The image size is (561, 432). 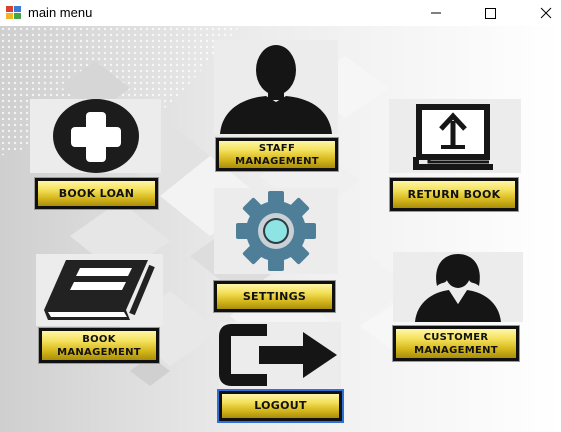 What do you see at coordinates (277, 161) in the screenshot?
I see `staff-management-label-line2: MANAGEMENT` at bounding box center [277, 161].